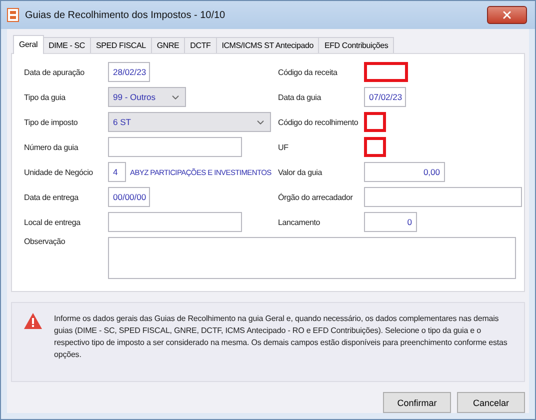  Describe the element at coordinates (129, 197) in the screenshot. I see `input-field: 00/00/00` at that location.